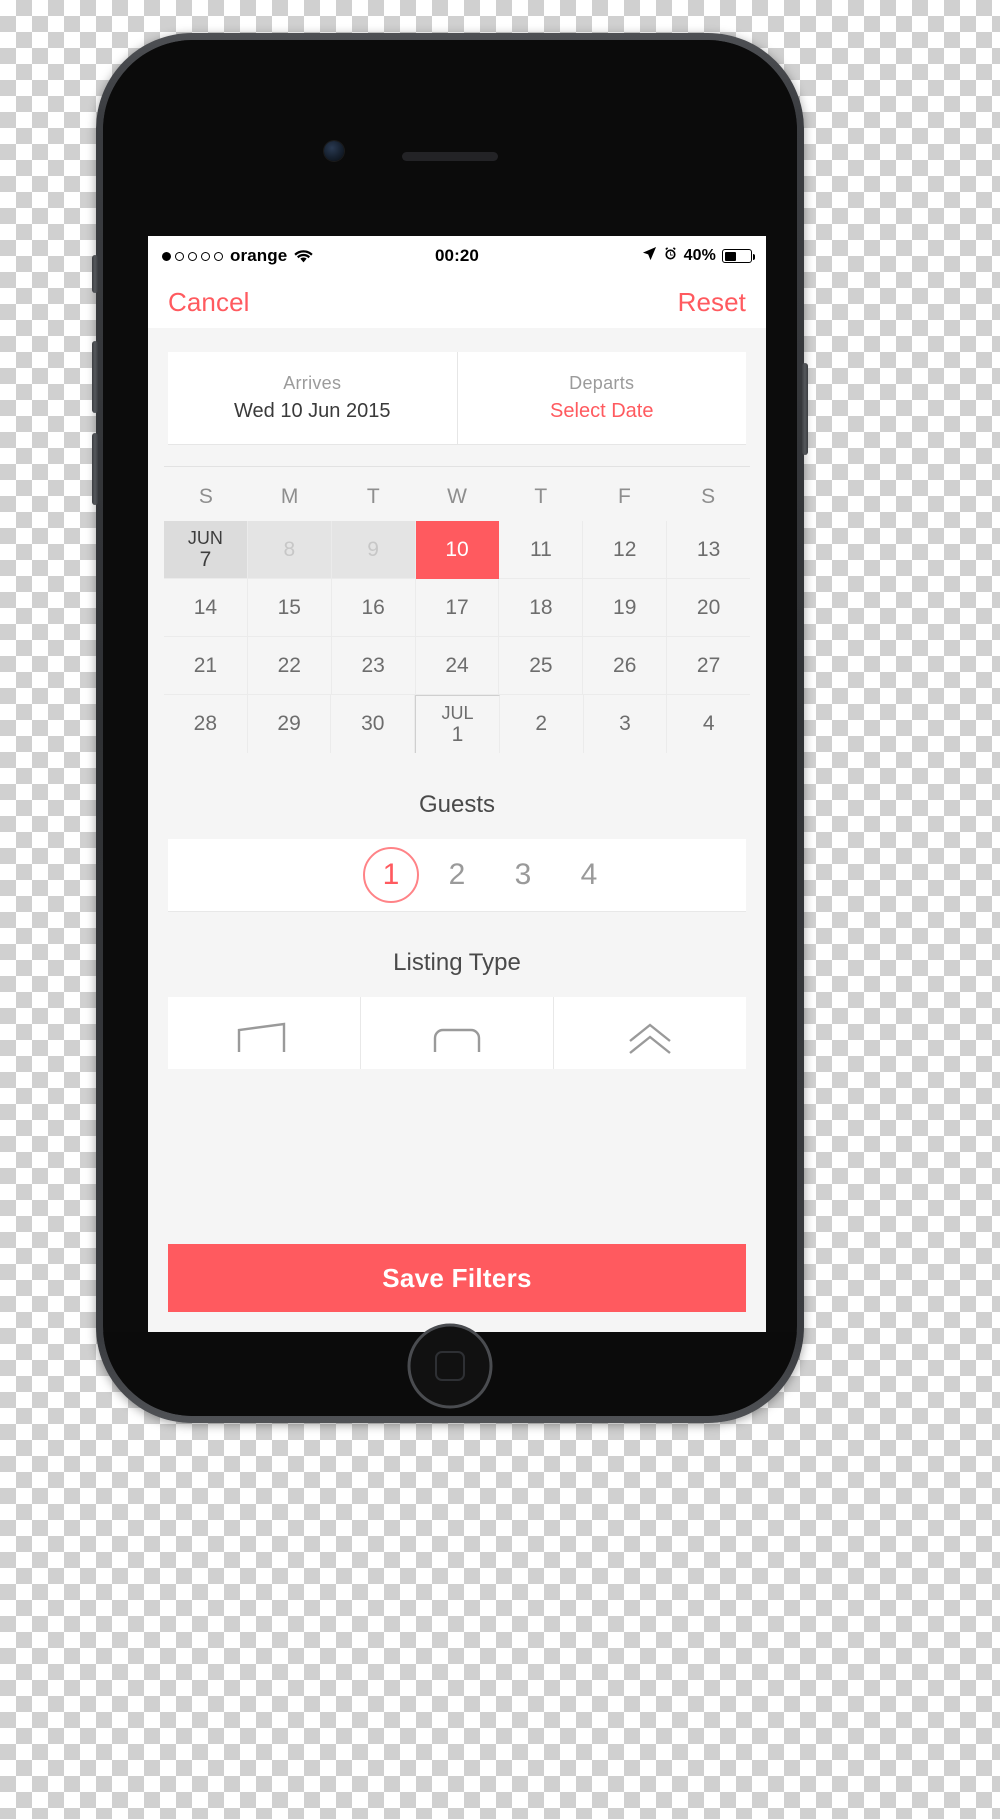 This screenshot has height=1819, width=1000. Describe the element at coordinates (373, 724) in the screenshot. I see `calendar-day-cell: 30` at that location.